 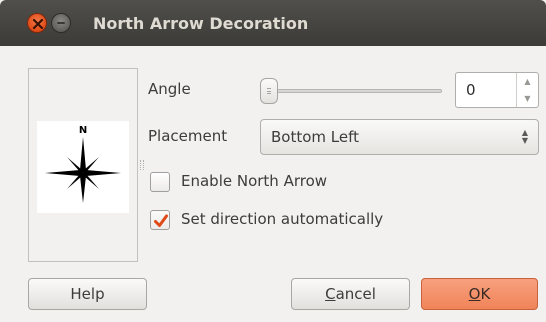 I want to click on splitter-handle, so click(x=142, y=165).